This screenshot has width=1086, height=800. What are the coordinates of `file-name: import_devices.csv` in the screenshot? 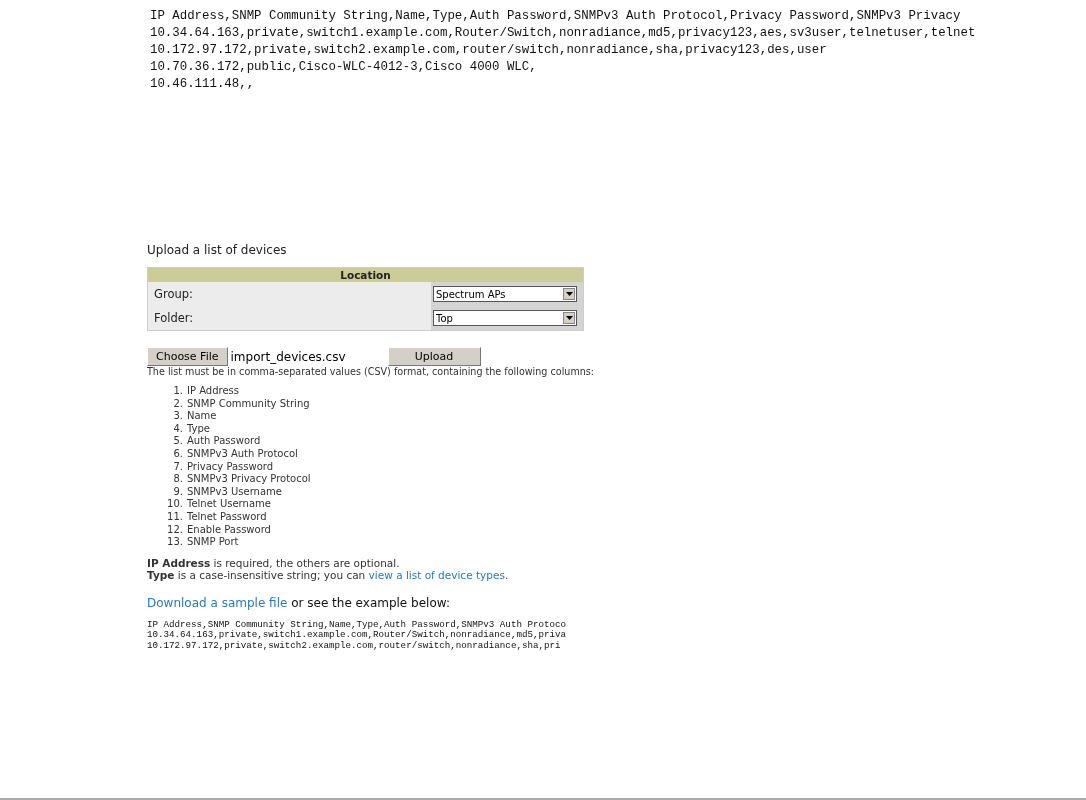 It's located at (288, 356).